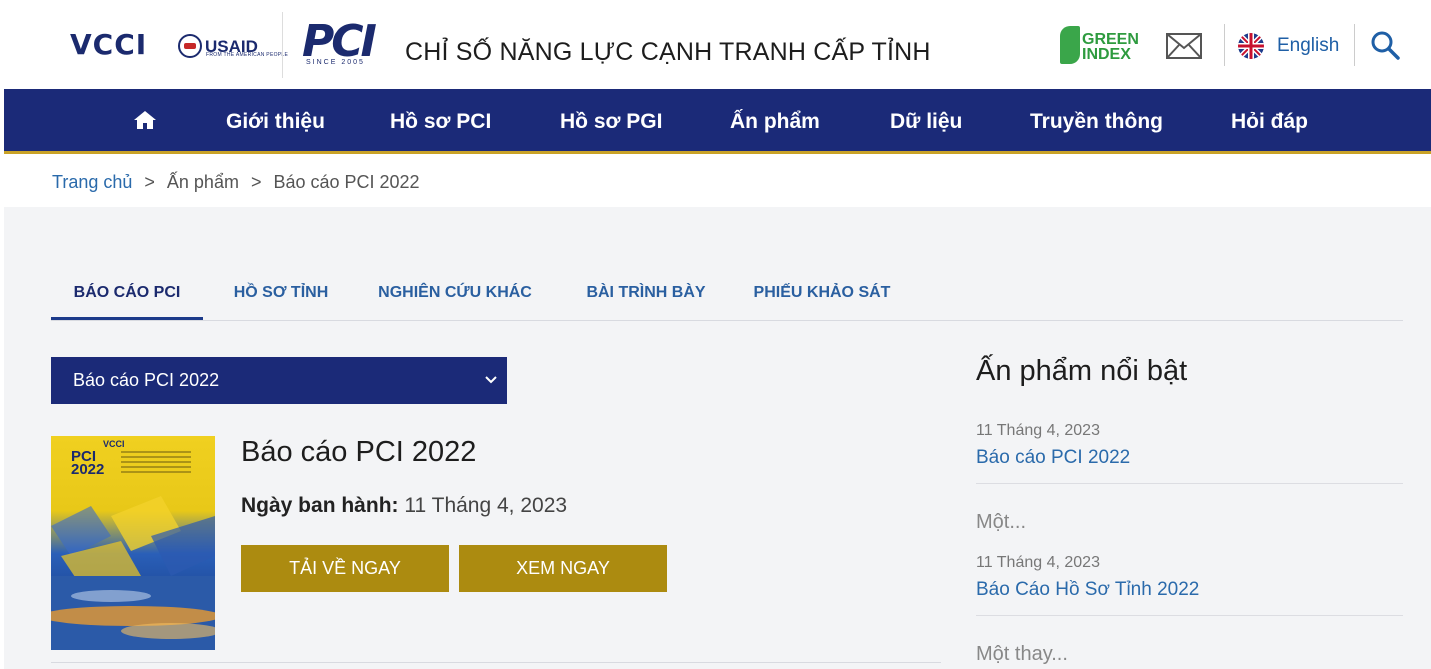 This screenshot has height=669, width=1431. What do you see at coordinates (346, 182) in the screenshot?
I see `breadcrumb-current: Báo cáo PCI 2022` at bounding box center [346, 182].